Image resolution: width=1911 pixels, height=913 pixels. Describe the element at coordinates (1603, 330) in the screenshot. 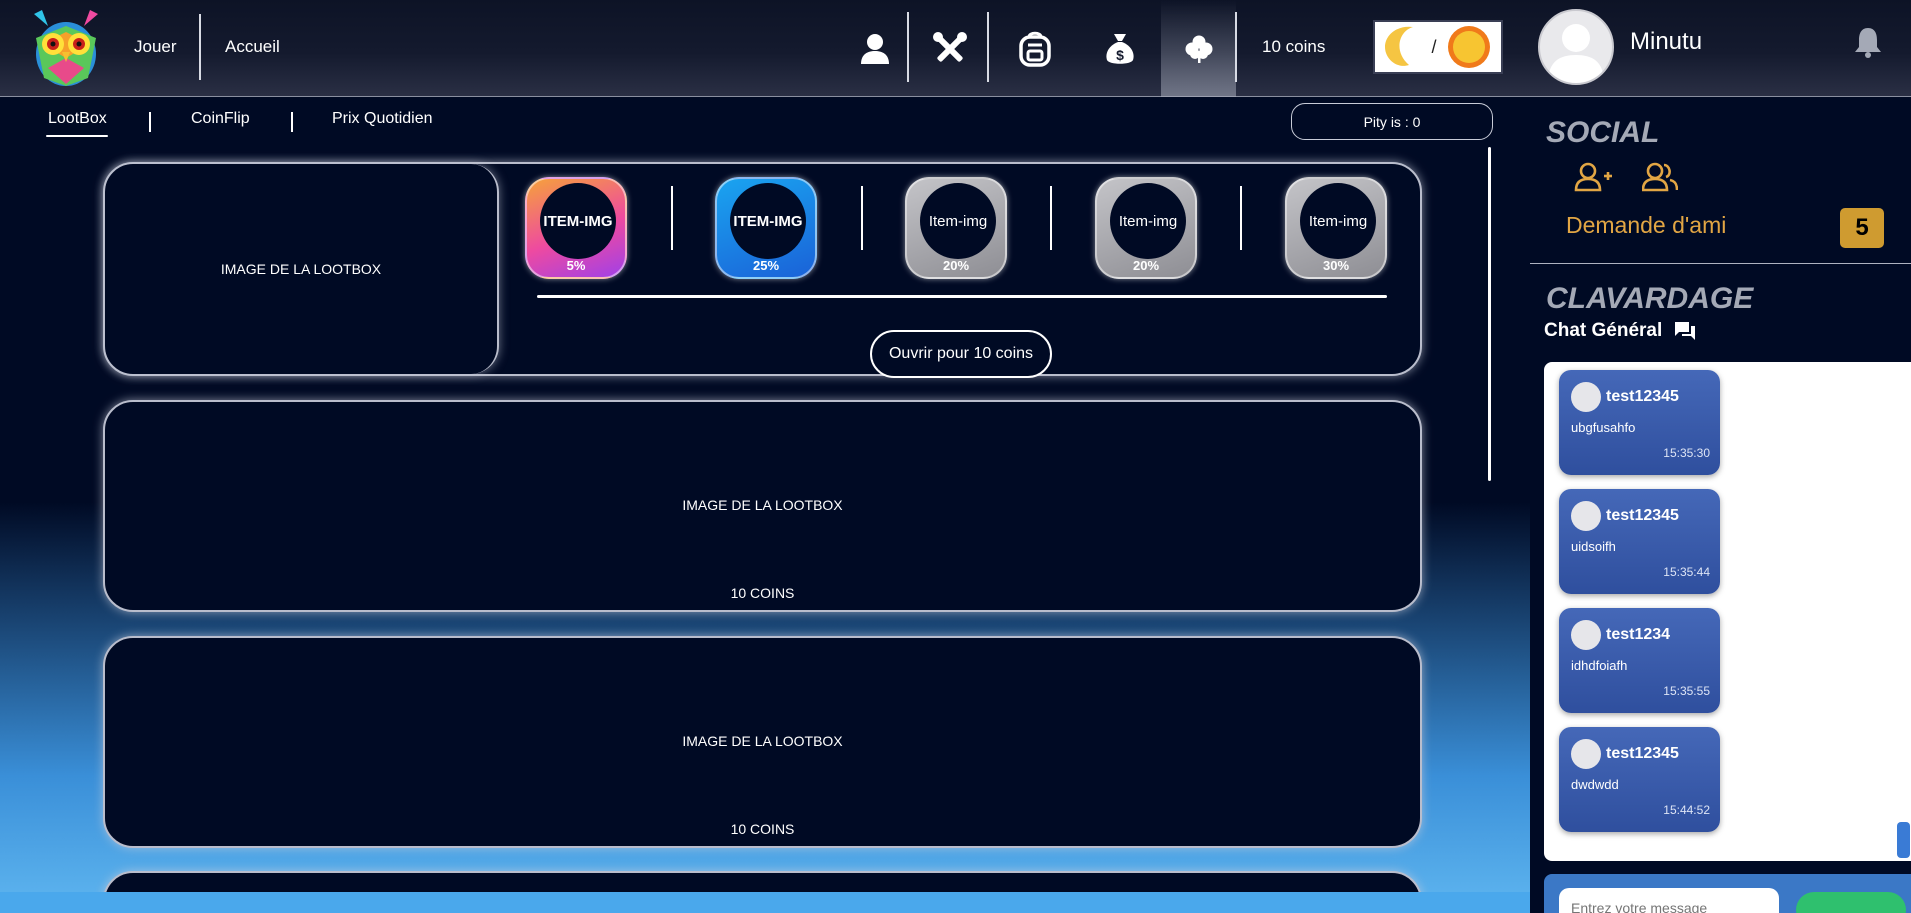

I see `chat-channel-name: Chat Général` at that location.